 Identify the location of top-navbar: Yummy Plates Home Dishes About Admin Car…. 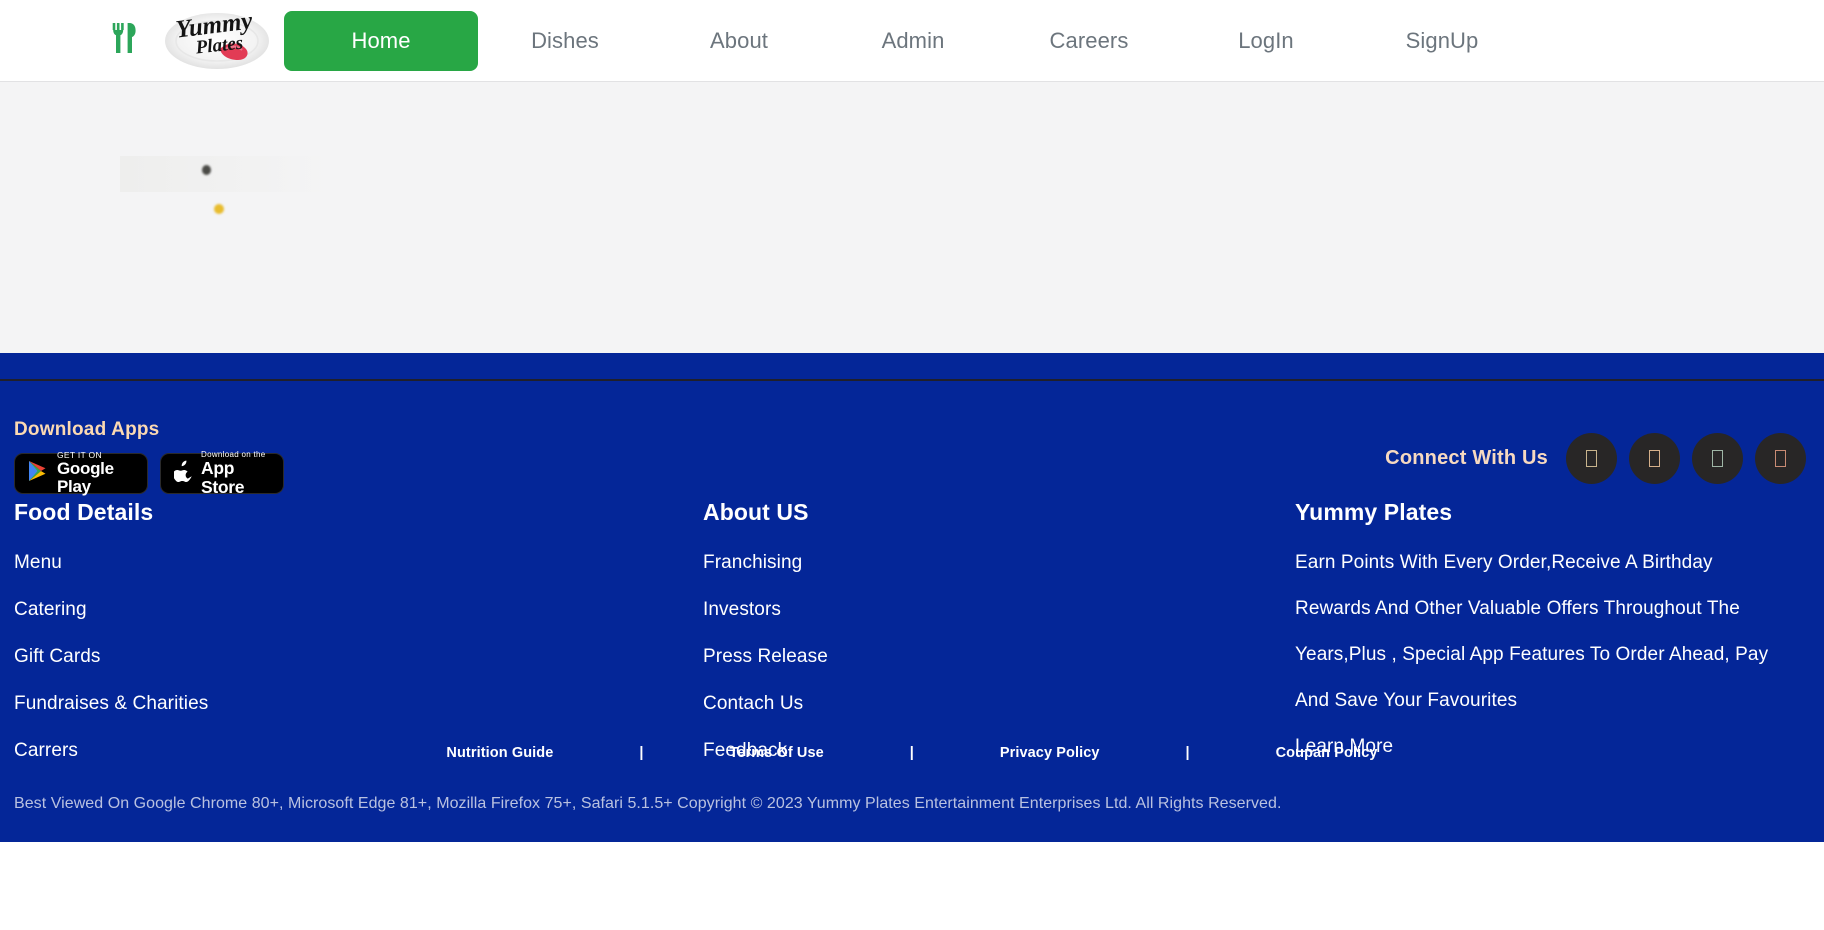
(912, 41).